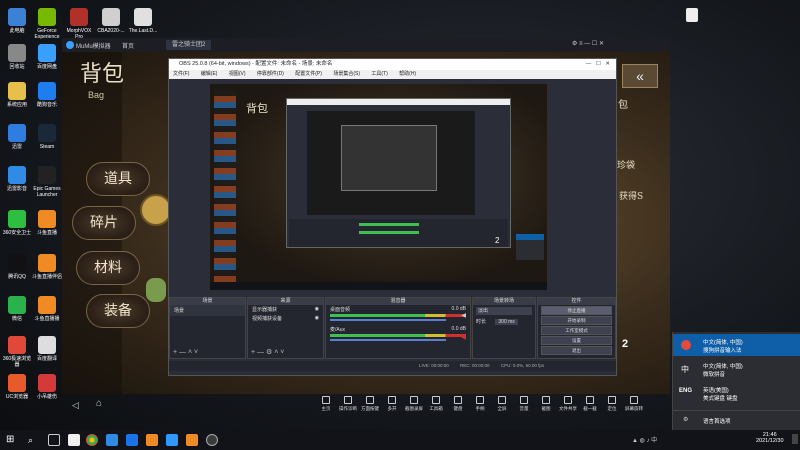  I want to click on speaker-icon: ◀, so click(463, 315).